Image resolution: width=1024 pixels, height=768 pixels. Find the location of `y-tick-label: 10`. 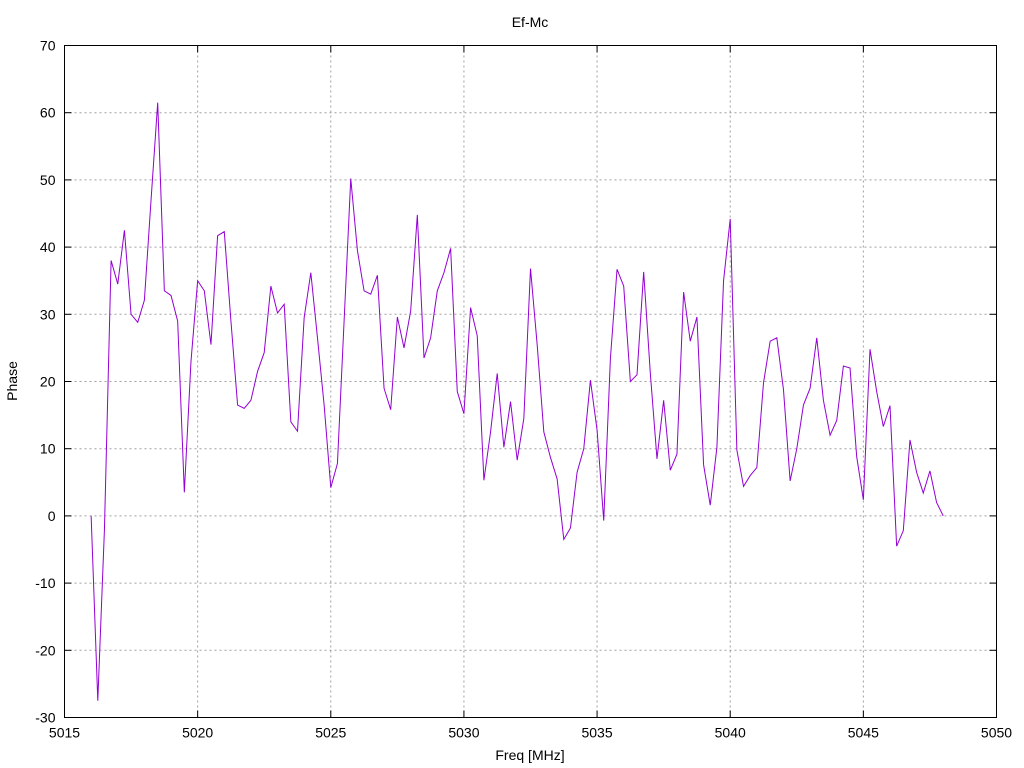

y-tick-label: 10 is located at coordinates (48, 449).